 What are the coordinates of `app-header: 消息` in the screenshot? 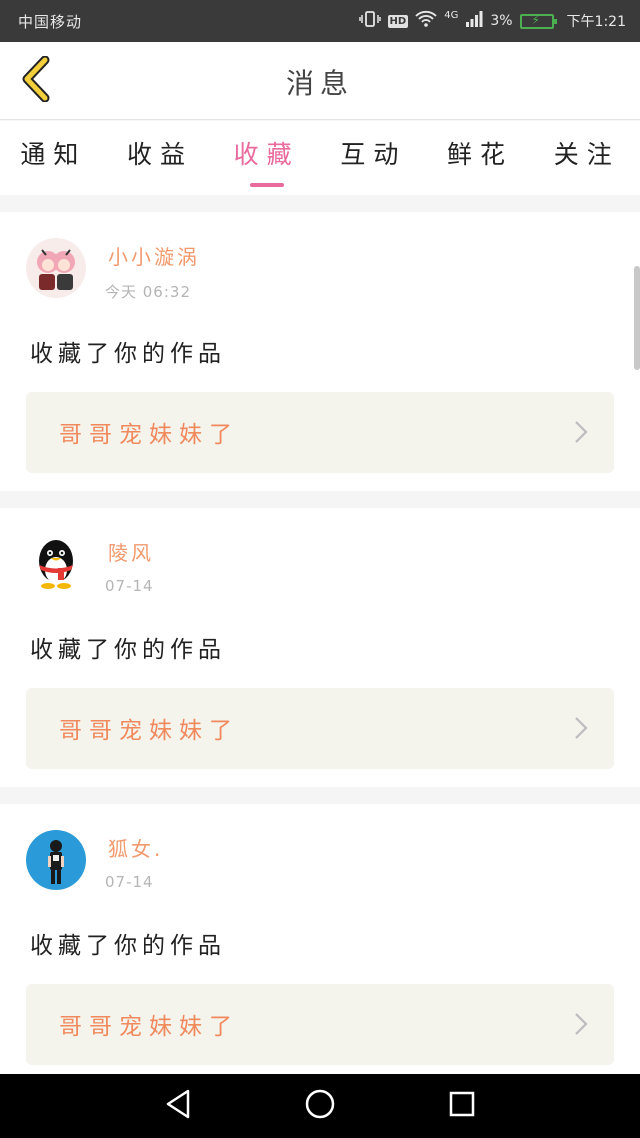 It's located at (320, 81).